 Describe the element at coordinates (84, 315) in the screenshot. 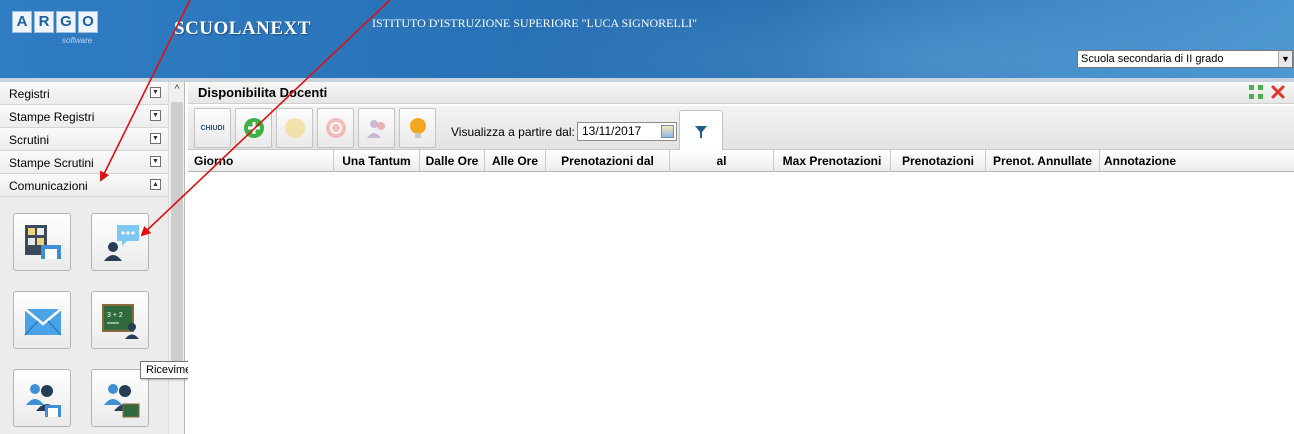

I see `comunicazioni-icon-panel: 3 + 2` at that location.